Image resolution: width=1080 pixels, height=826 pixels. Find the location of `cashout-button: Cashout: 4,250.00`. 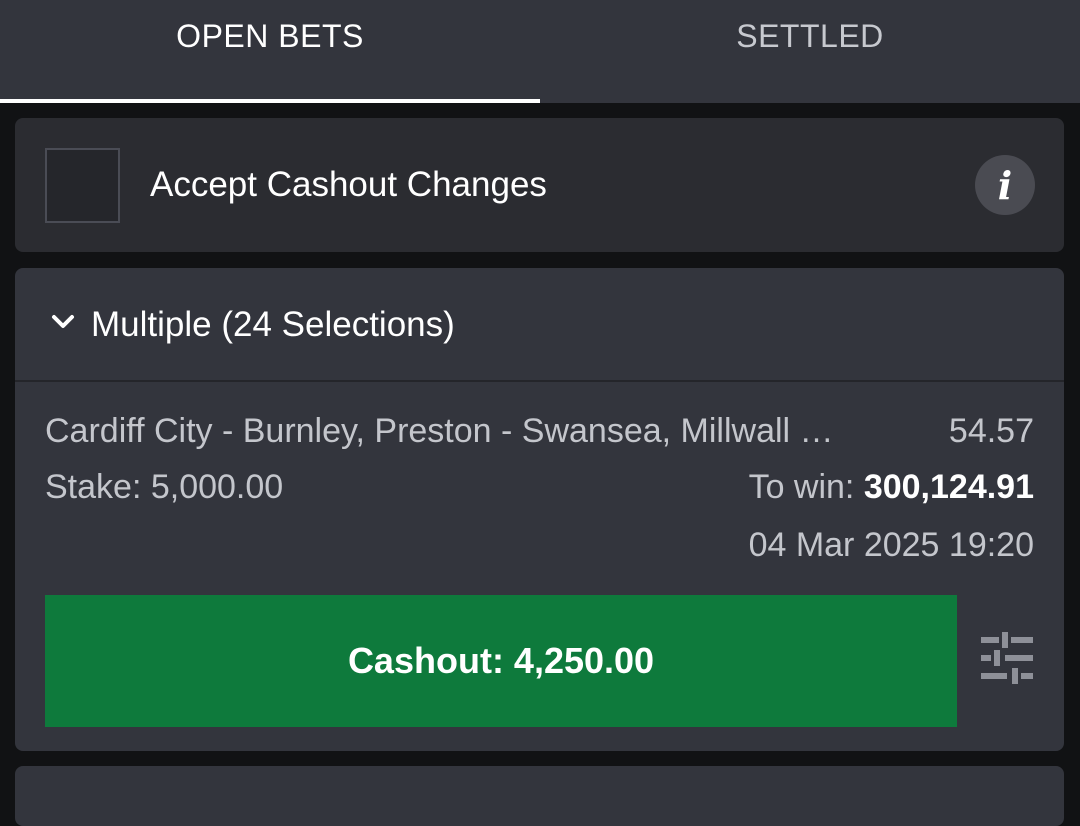

cashout-button: Cashout: 4,250.00 is located at coordinates (501, 661).